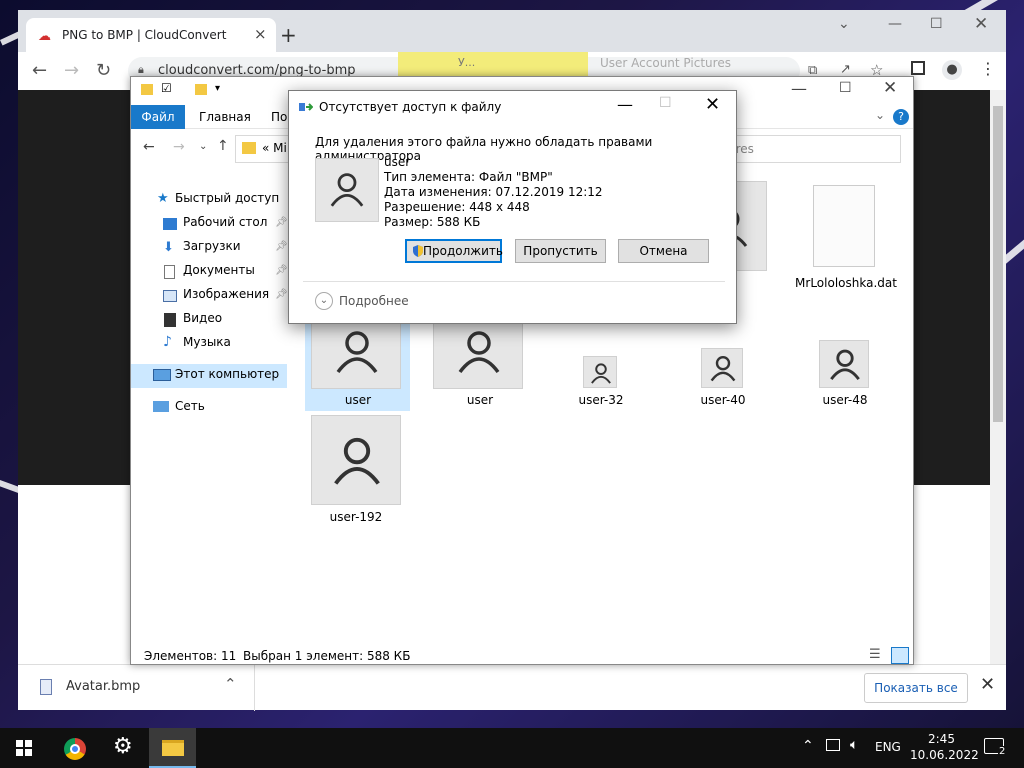 The height and width of the screenshot is (768, 1024). What do you see at coordinates (625, 104) in the screenshot?
I see `dialog-minimize-icon: —` at bounding box center [625, 104].